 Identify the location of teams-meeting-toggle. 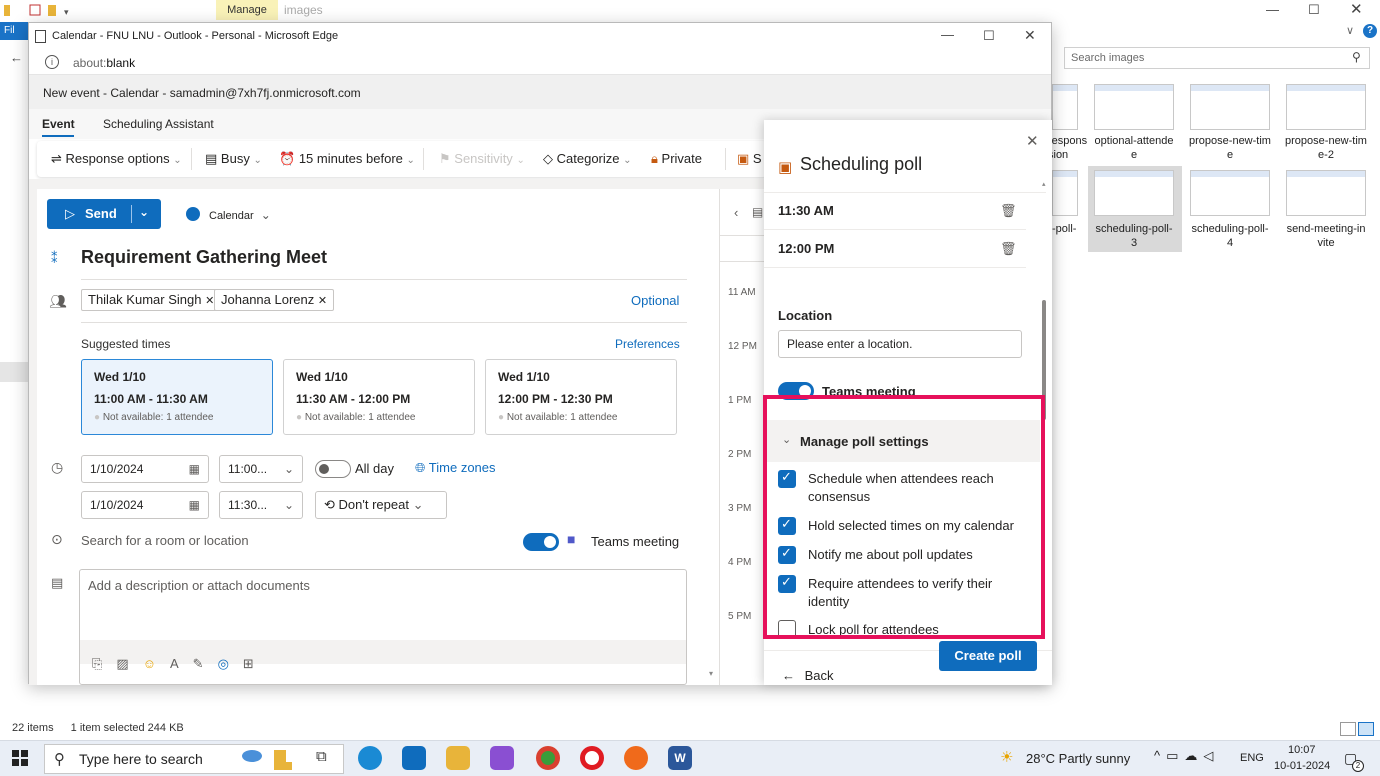
(541, 542).